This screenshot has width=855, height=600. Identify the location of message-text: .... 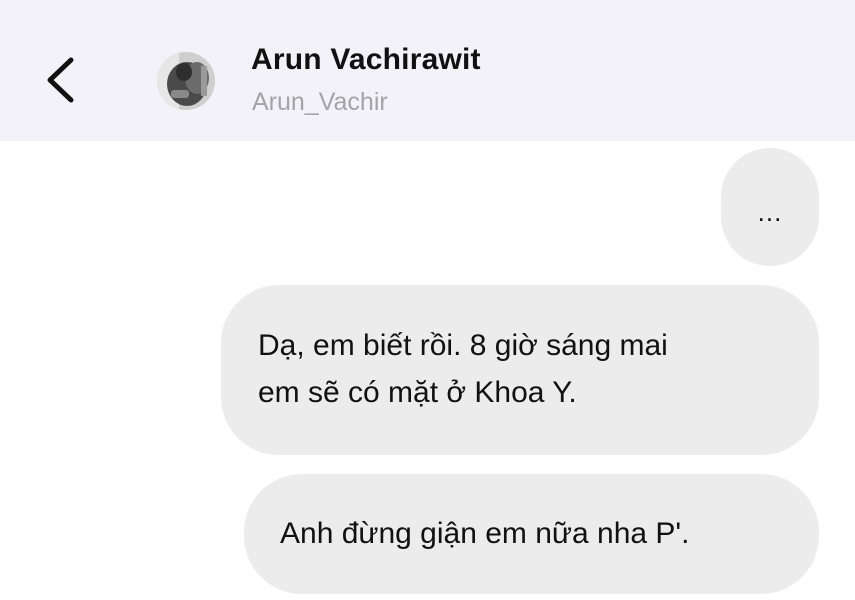
(770, 212).